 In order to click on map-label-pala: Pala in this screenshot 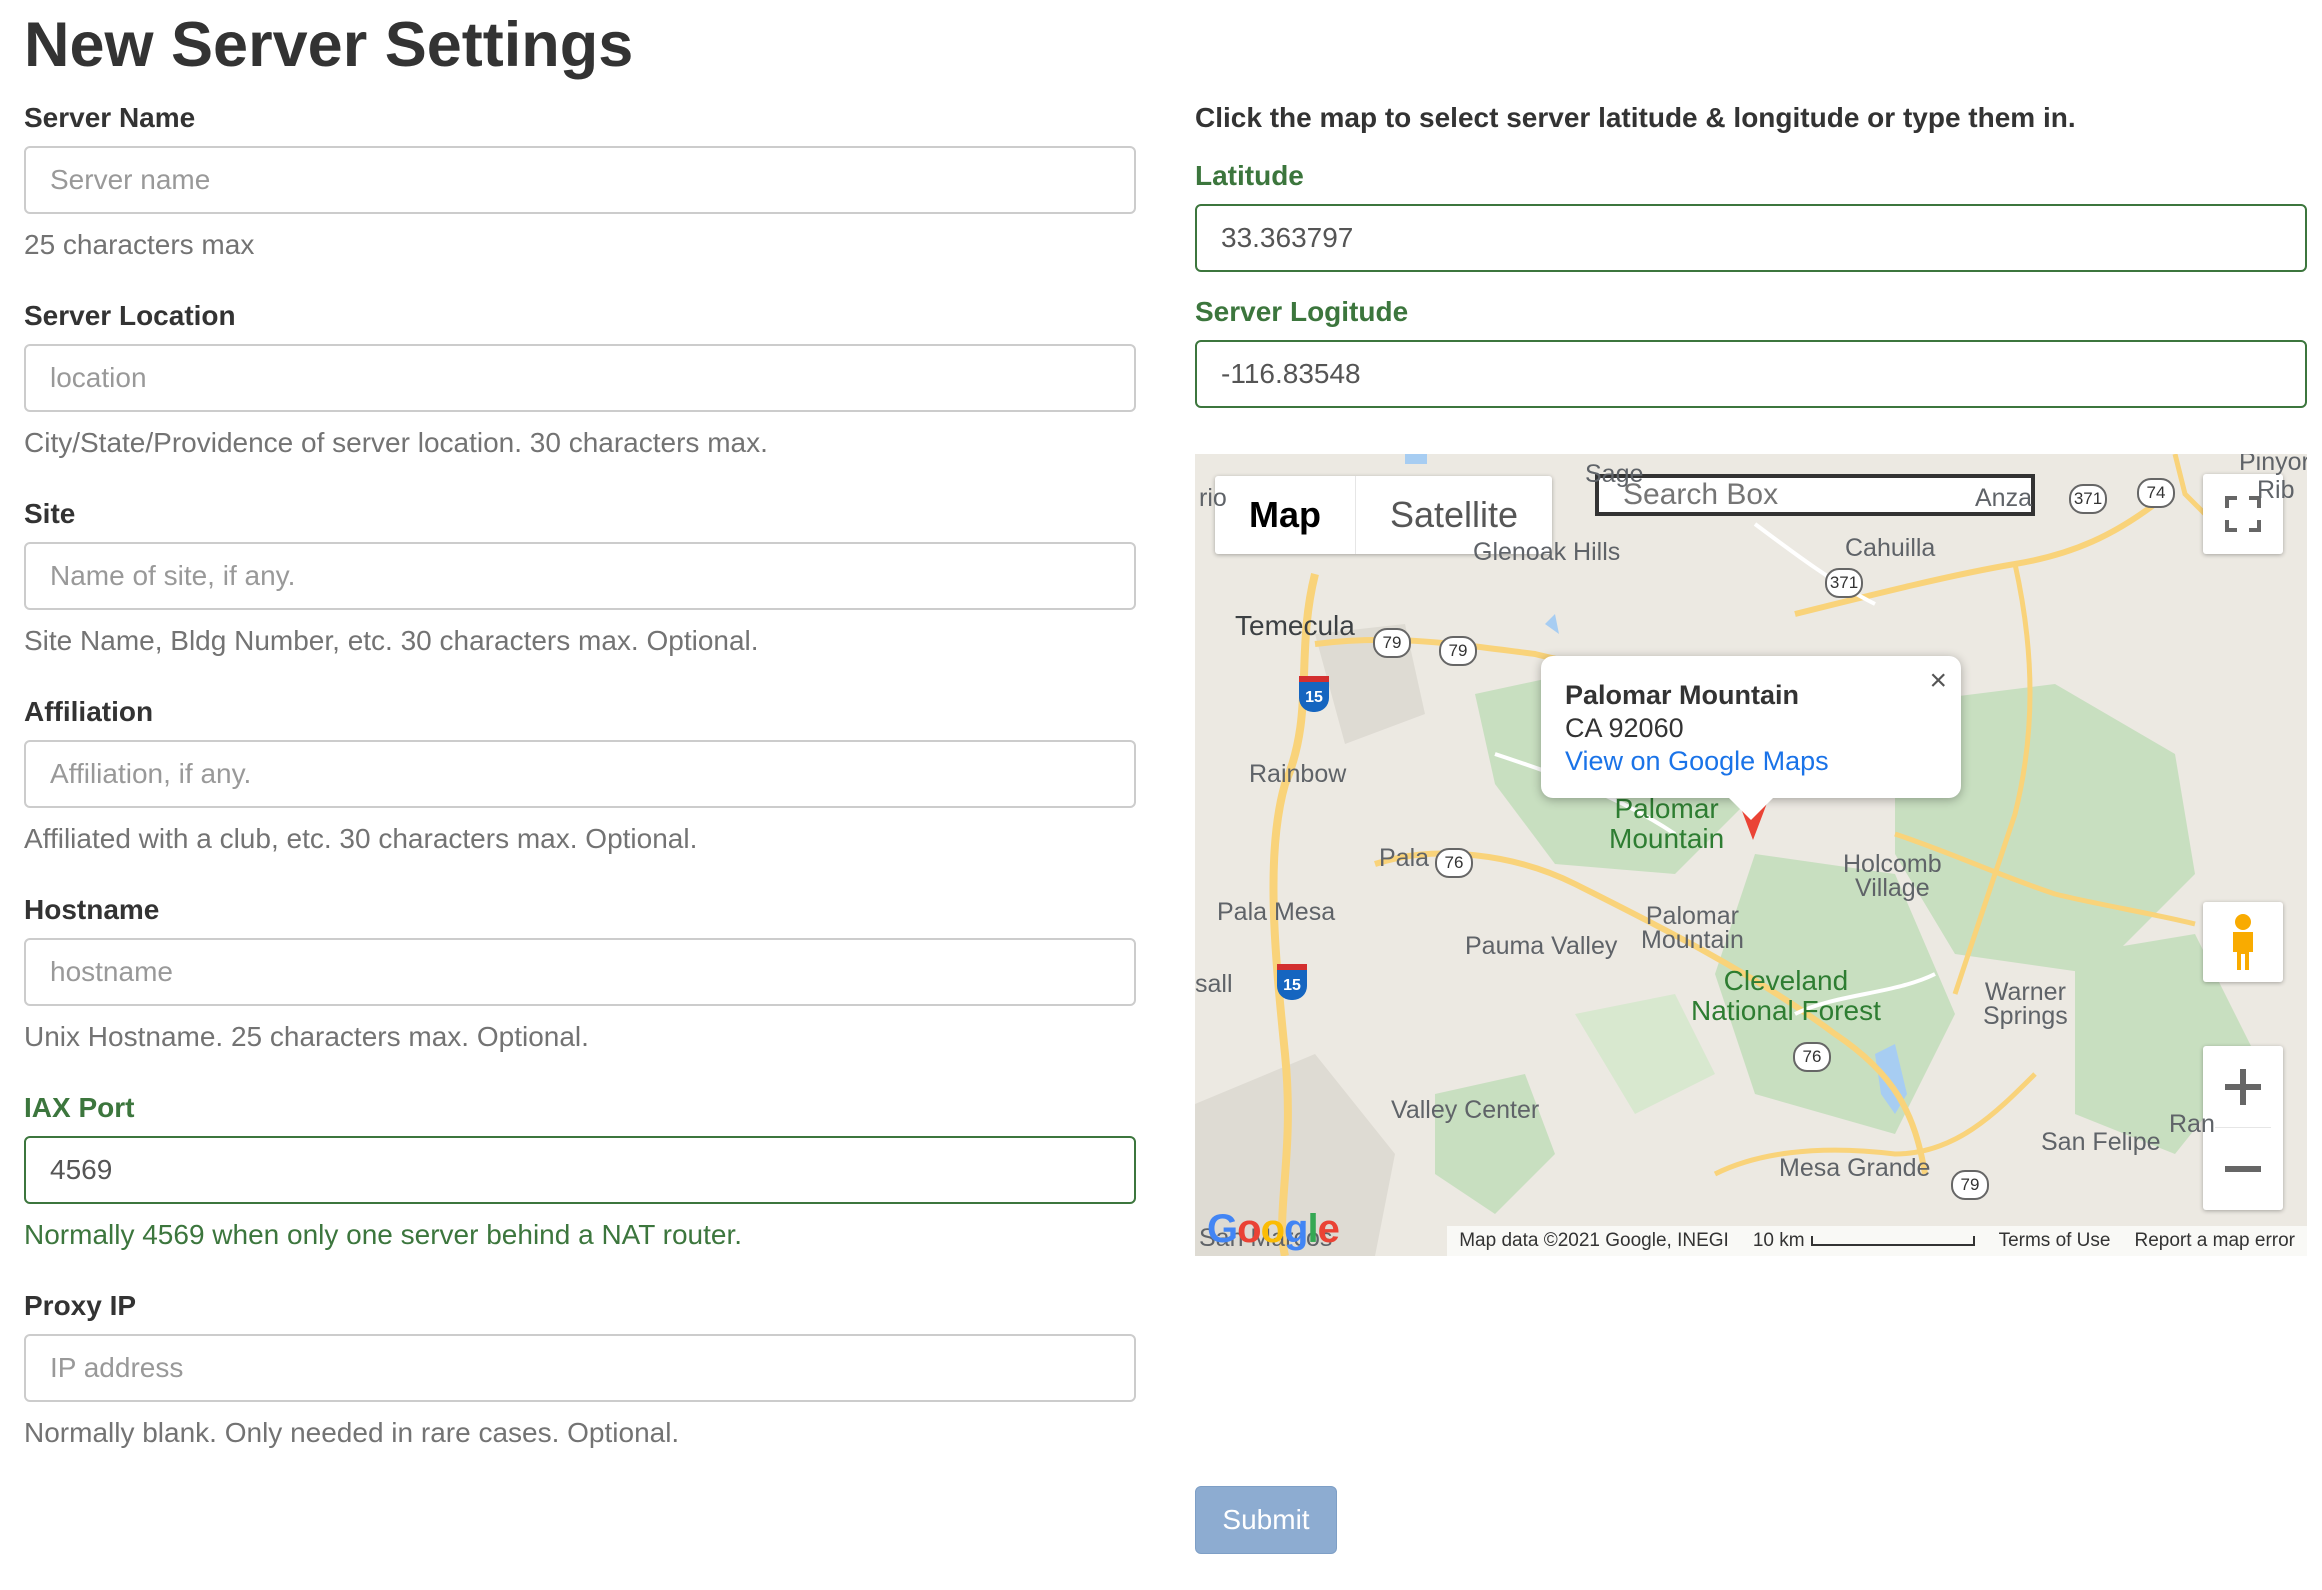, I will do `click(1404, 858)`.